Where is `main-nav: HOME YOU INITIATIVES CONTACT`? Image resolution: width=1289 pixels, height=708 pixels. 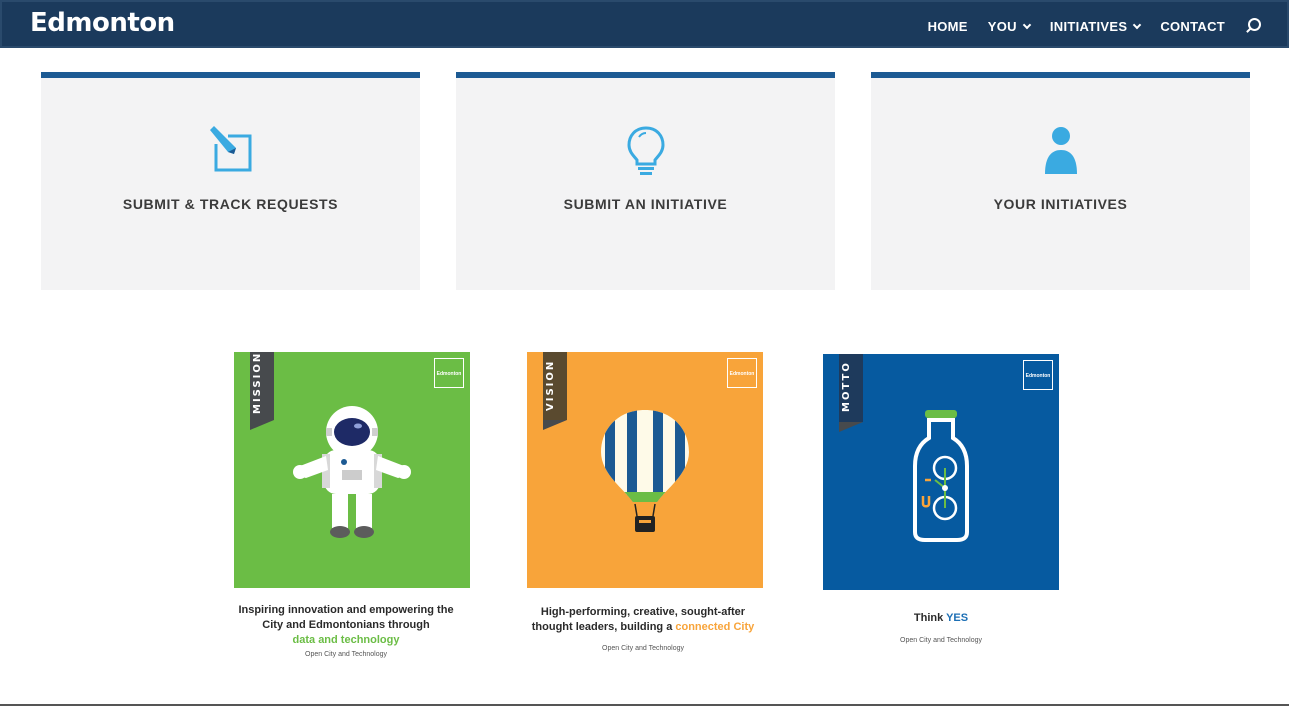 main-nav: HOME YOU INITIATIVES CONTACT is located at coordinates (1094, 26).